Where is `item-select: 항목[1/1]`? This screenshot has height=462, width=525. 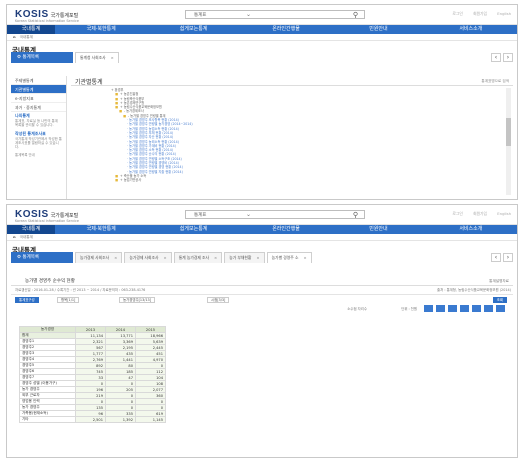
item-select: 항목[1/1] is located at coordinates (68, 300).